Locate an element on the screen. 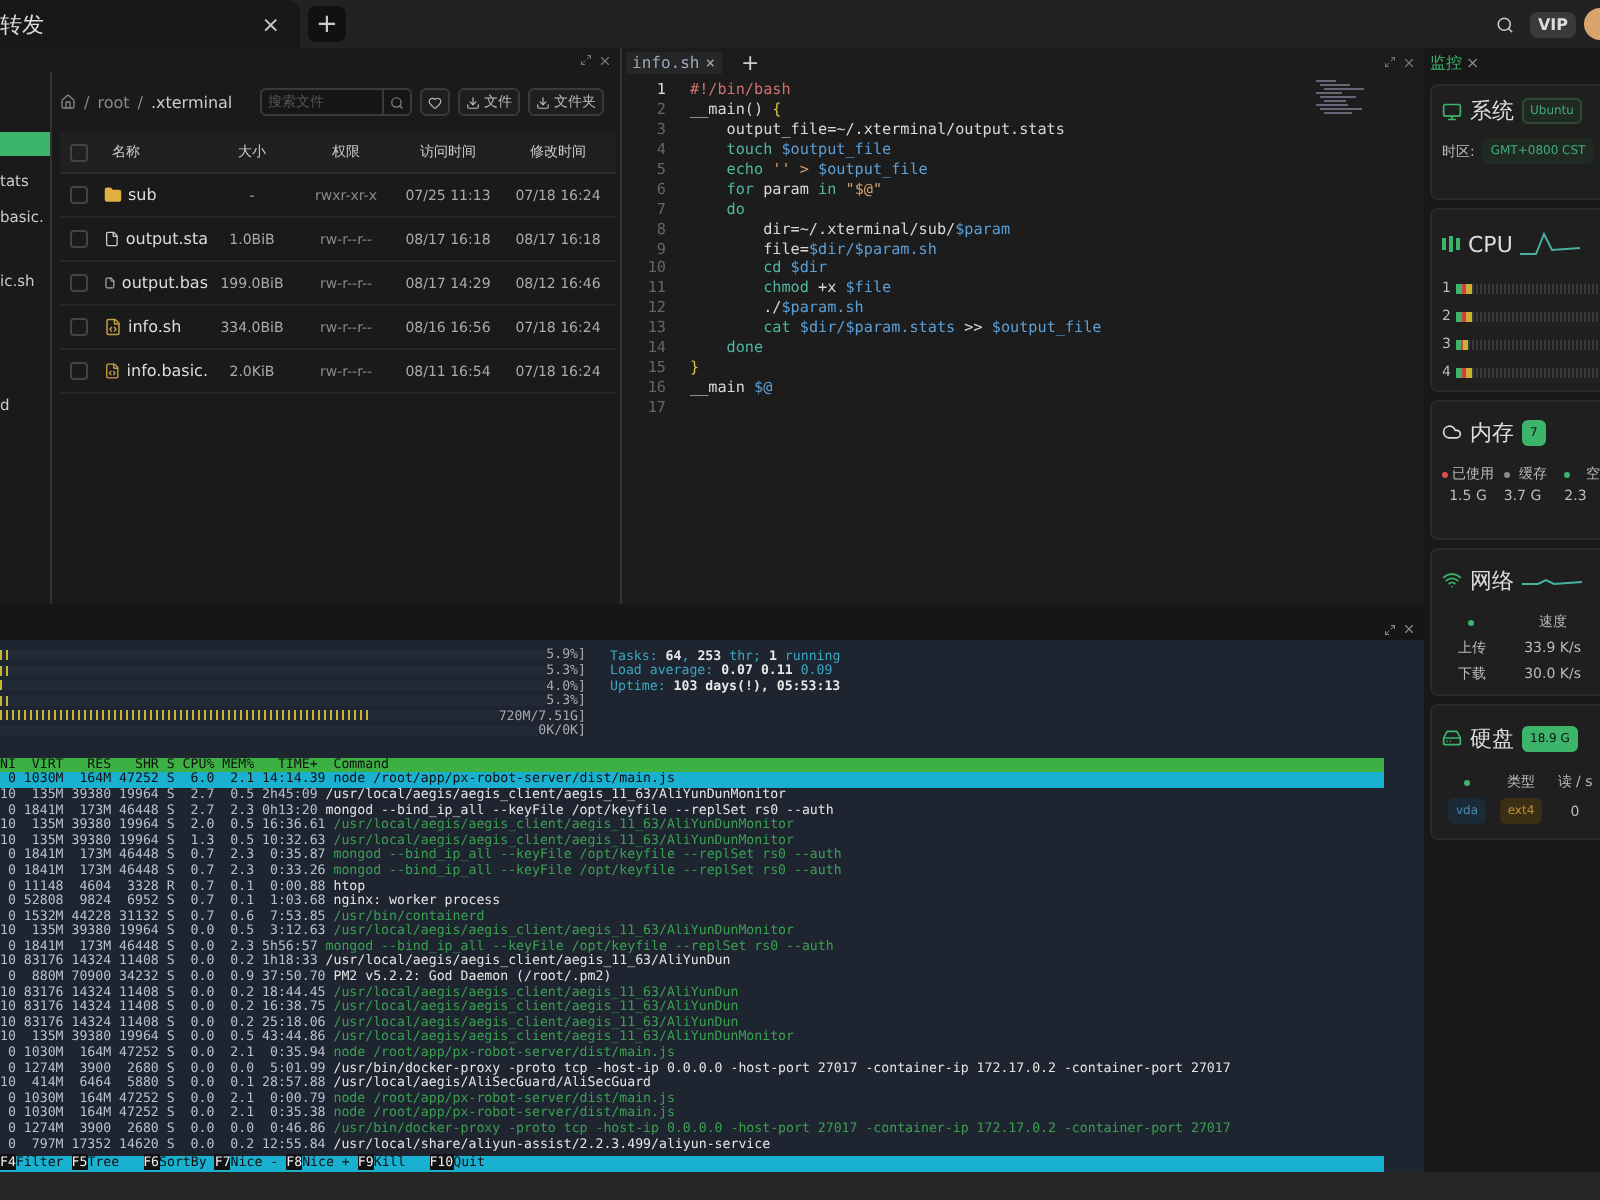 The width and height of the screenshot is (1600, 1200). monitor-icon is located at coordinates (1452, 111).